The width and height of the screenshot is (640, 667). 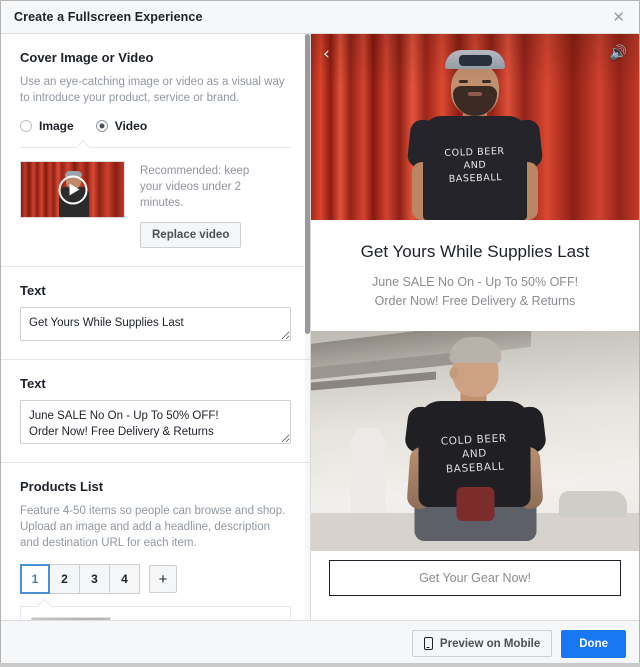 I want to click on text1-input, so click(x=155, y=324).